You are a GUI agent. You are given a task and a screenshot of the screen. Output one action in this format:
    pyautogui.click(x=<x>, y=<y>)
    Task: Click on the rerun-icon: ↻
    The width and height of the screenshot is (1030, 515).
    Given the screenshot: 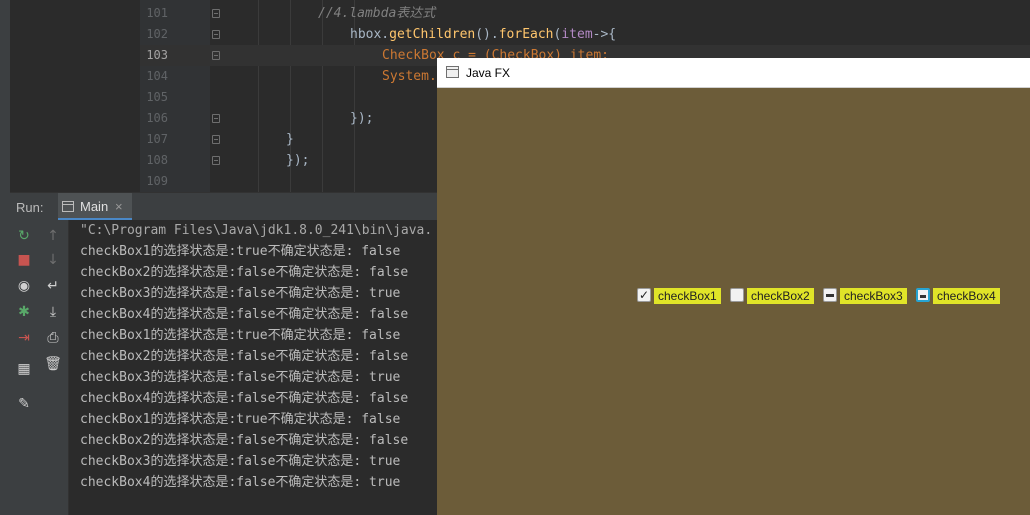 What is the action you would take?
    pyautogui.click(x=24, y=236)
    